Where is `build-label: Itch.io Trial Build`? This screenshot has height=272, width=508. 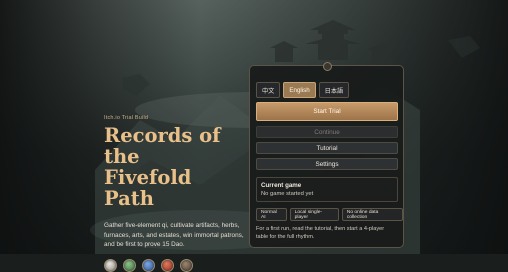
build-label: Itch.io Trial Build is located at coordinates (126, 118).